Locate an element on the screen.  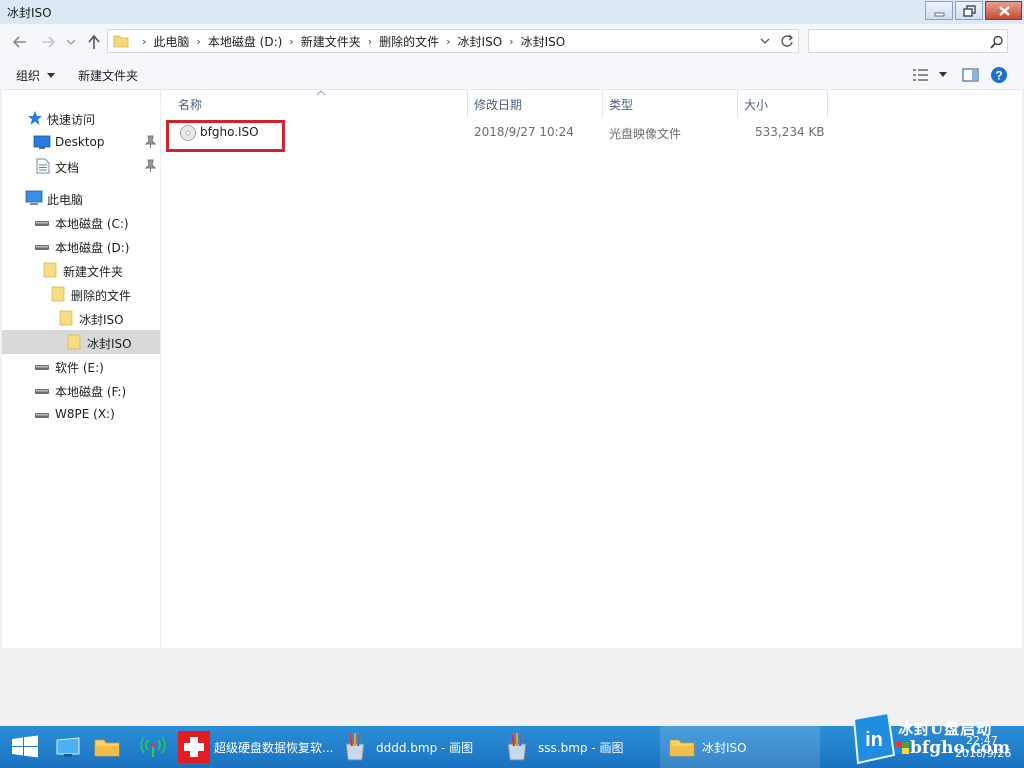
close-button is located at coordinates (1003, 10).